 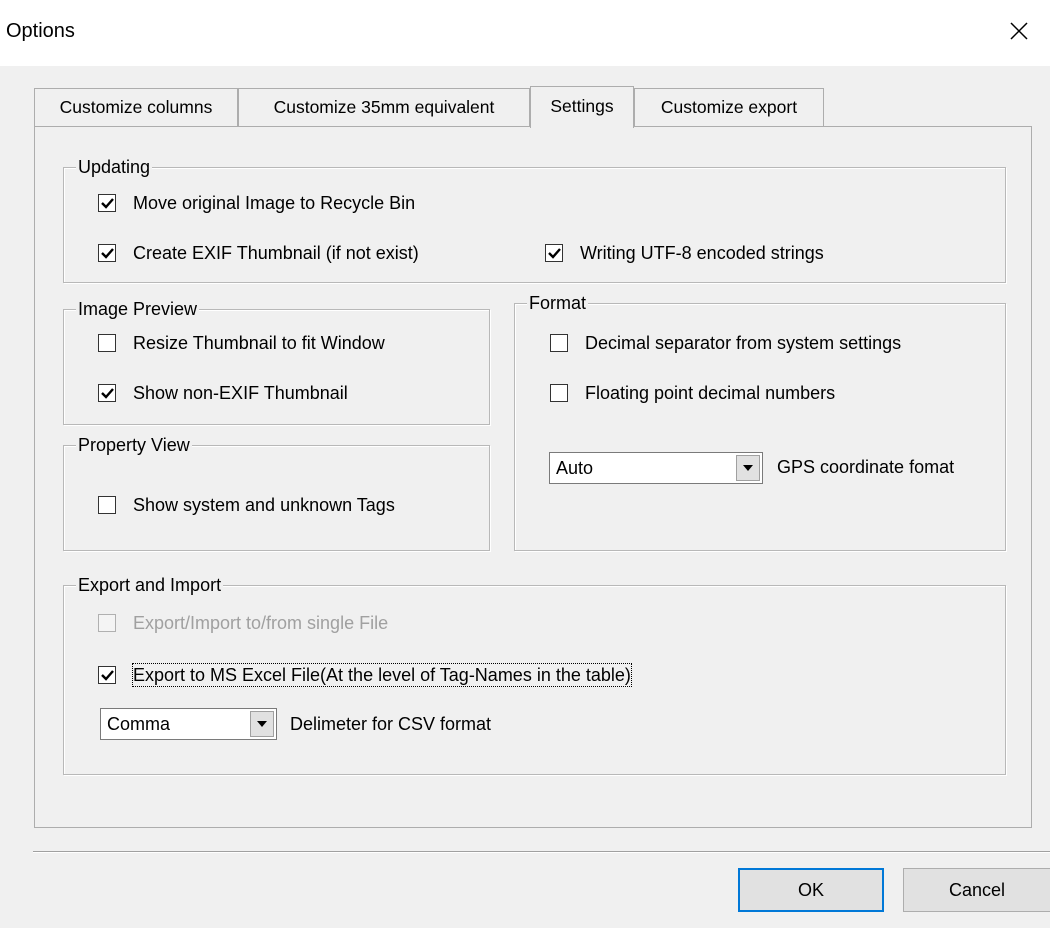 I want to click on floating-point-checkbox: Floating point decimal numbers, so click(x=692, y=393).